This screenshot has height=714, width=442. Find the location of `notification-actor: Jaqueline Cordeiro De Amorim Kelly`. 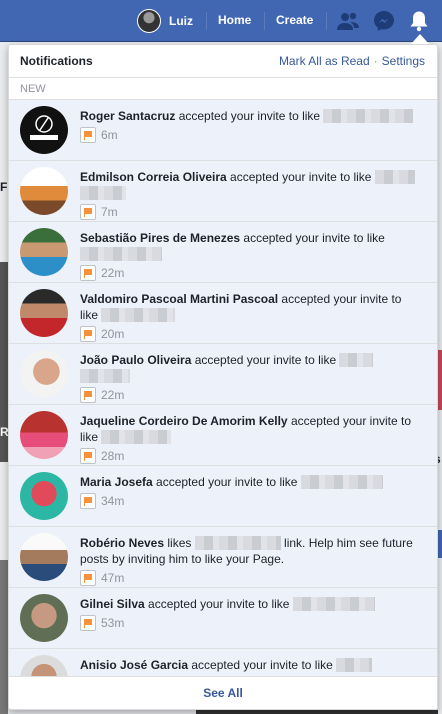

notification-actor: Jaqueline Cordeiro De Amorim Kelly is located at coordinates (184, 421).